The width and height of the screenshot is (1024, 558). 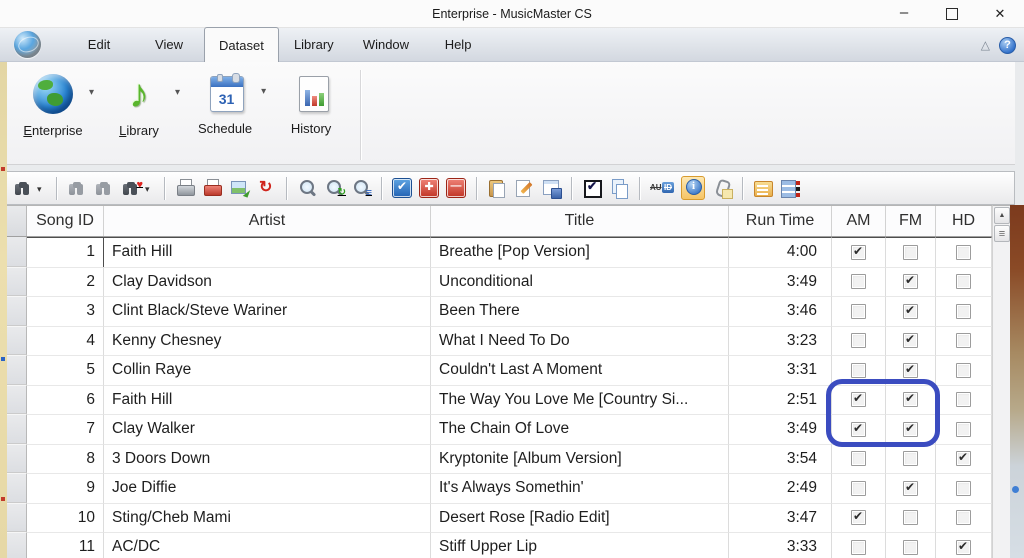 I want to click on table-row: 5 Collin Raye Couldn't Last A Moment 3:31, so click(x=499, y=370).